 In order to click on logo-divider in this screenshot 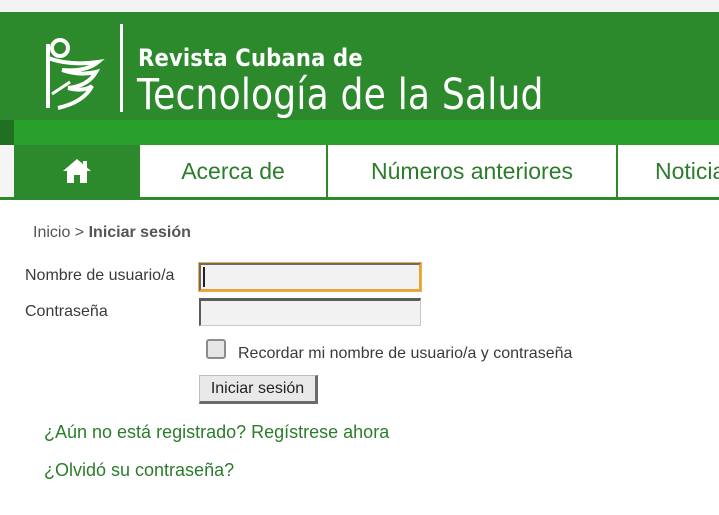, I will do `click(121, 68)`.